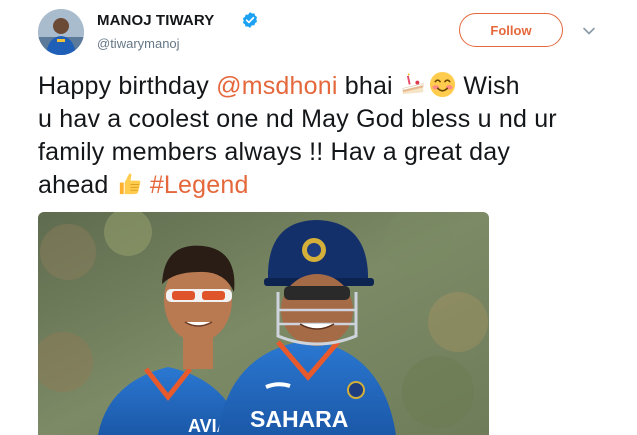  Describe the element at coordinates (488, 86) in the screenshot. I see `tweet-text-segment: Wish` at that location.